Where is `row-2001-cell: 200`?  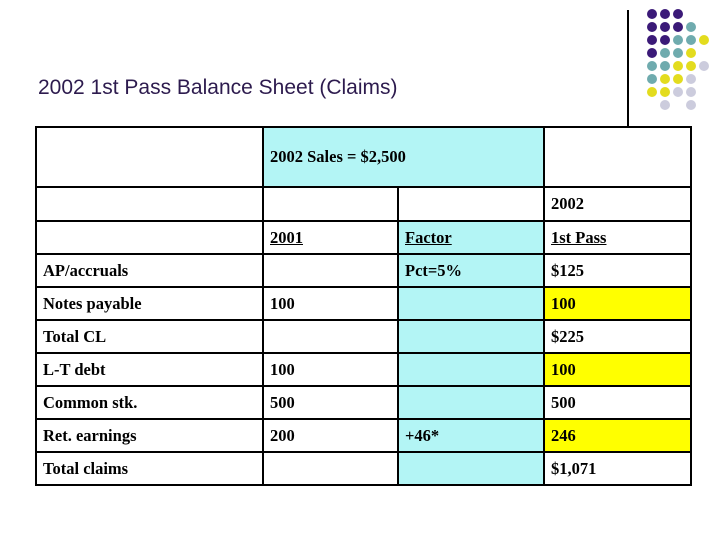
row-2001-cell: 200 is located at coordinates (330, 435).